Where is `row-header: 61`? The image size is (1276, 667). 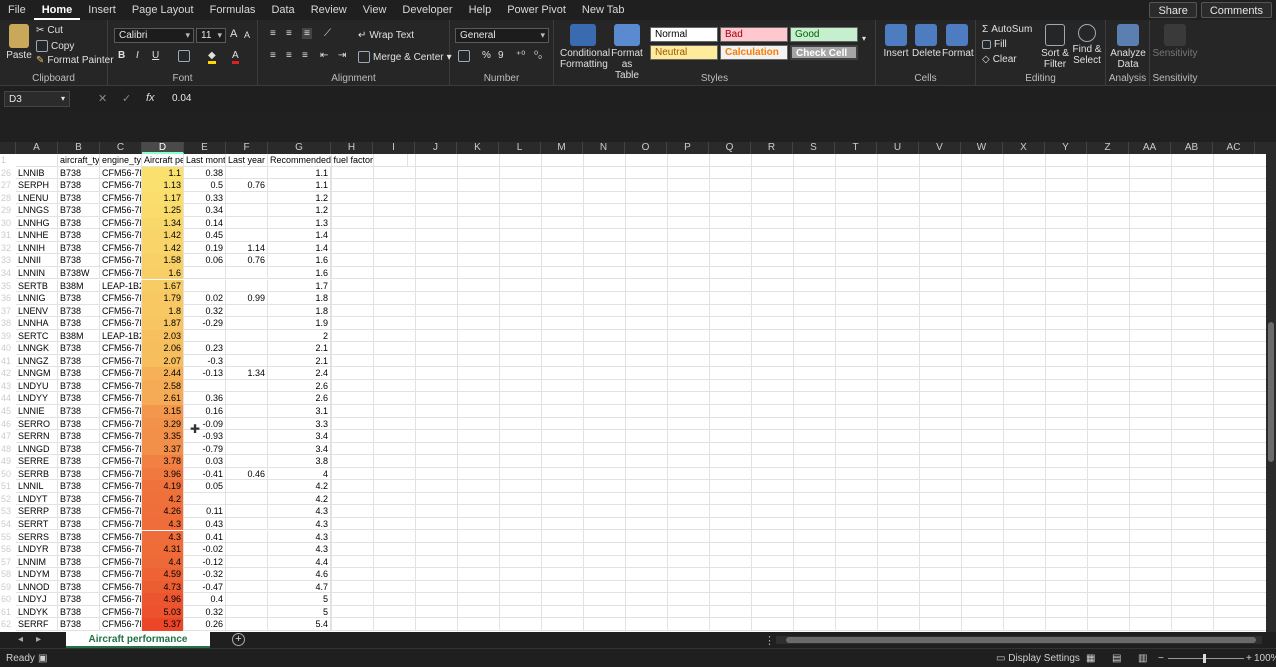
row-header: 61 is located at coordinates (8, 612).